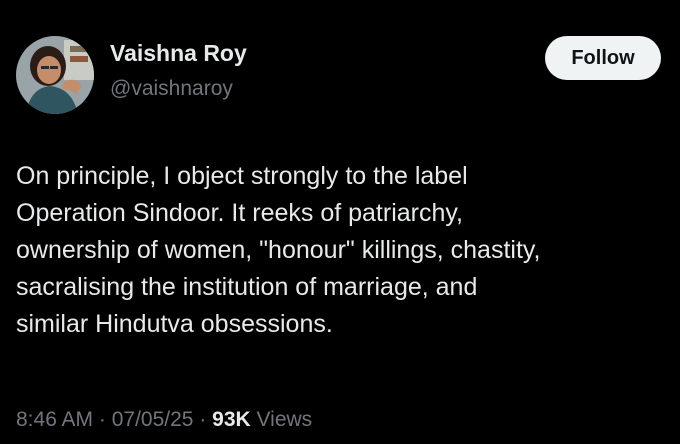  I want to click on user-avatar-photo-icon, so click(55, 75).